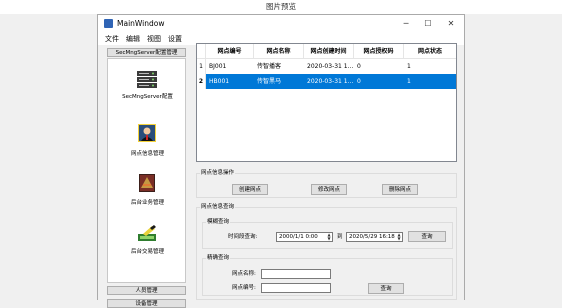 Image resolution: width=562 pixels, height=308 pixels. I want to click on server-icon, so click(147, 79).